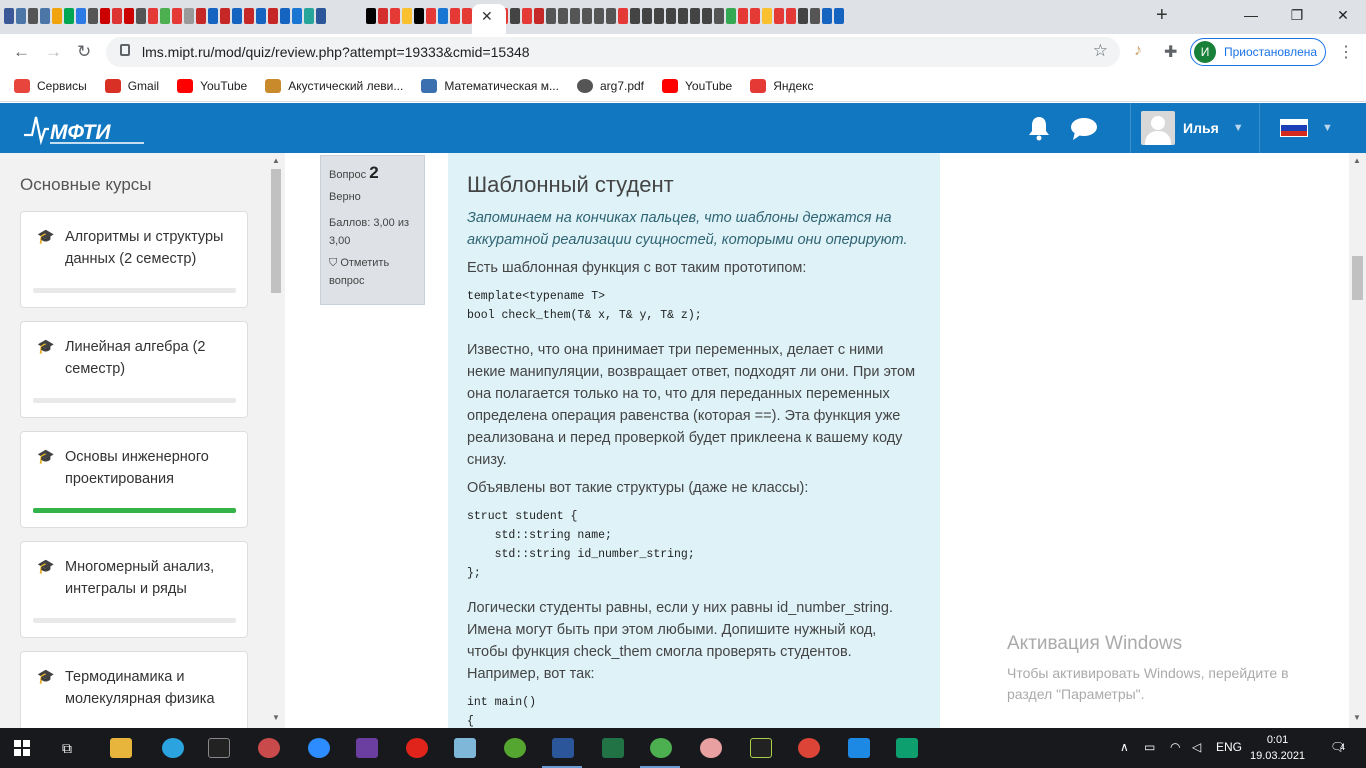  What do you see at coordinates (1195, 128) in the screenshot?
I see `user-menu: Илья ▼` at bounding box center [1195, 128].